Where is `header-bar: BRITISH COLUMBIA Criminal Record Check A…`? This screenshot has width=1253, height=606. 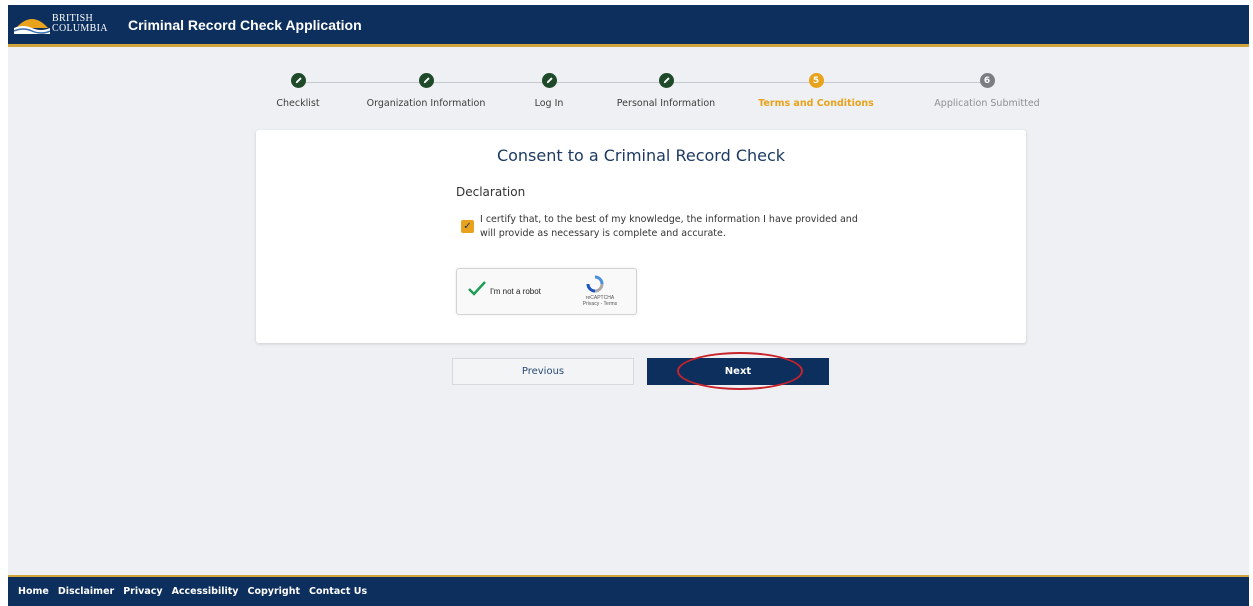 header-bar: BRITISH COLUMBIA Criminal Record Check A… is located at coordinates (628, 26).